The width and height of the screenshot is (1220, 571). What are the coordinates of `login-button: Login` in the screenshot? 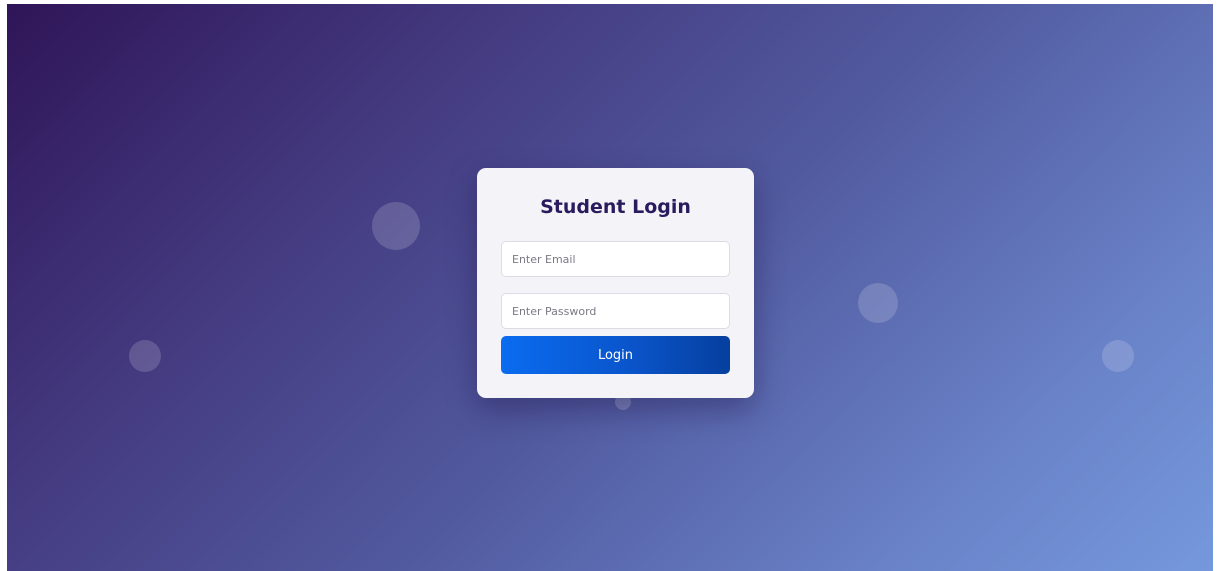 It's located at (615, 355).